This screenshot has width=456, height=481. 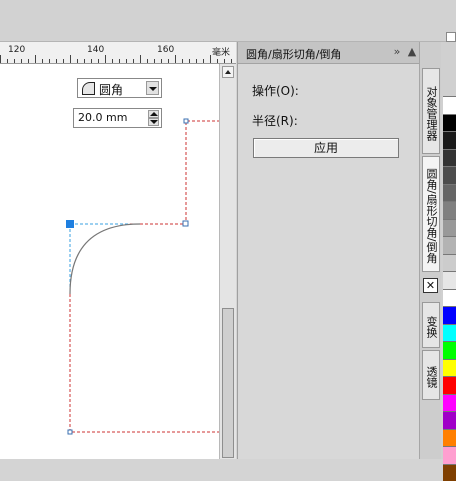 I want to click on apply-button: 应用, so click(x=326, y=148).